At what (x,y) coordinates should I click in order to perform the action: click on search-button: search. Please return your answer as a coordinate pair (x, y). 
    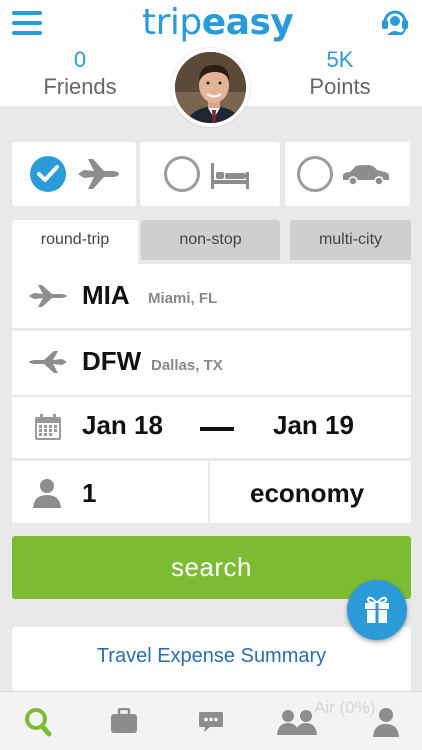
    Looking at the image, I should click on (211, 567).